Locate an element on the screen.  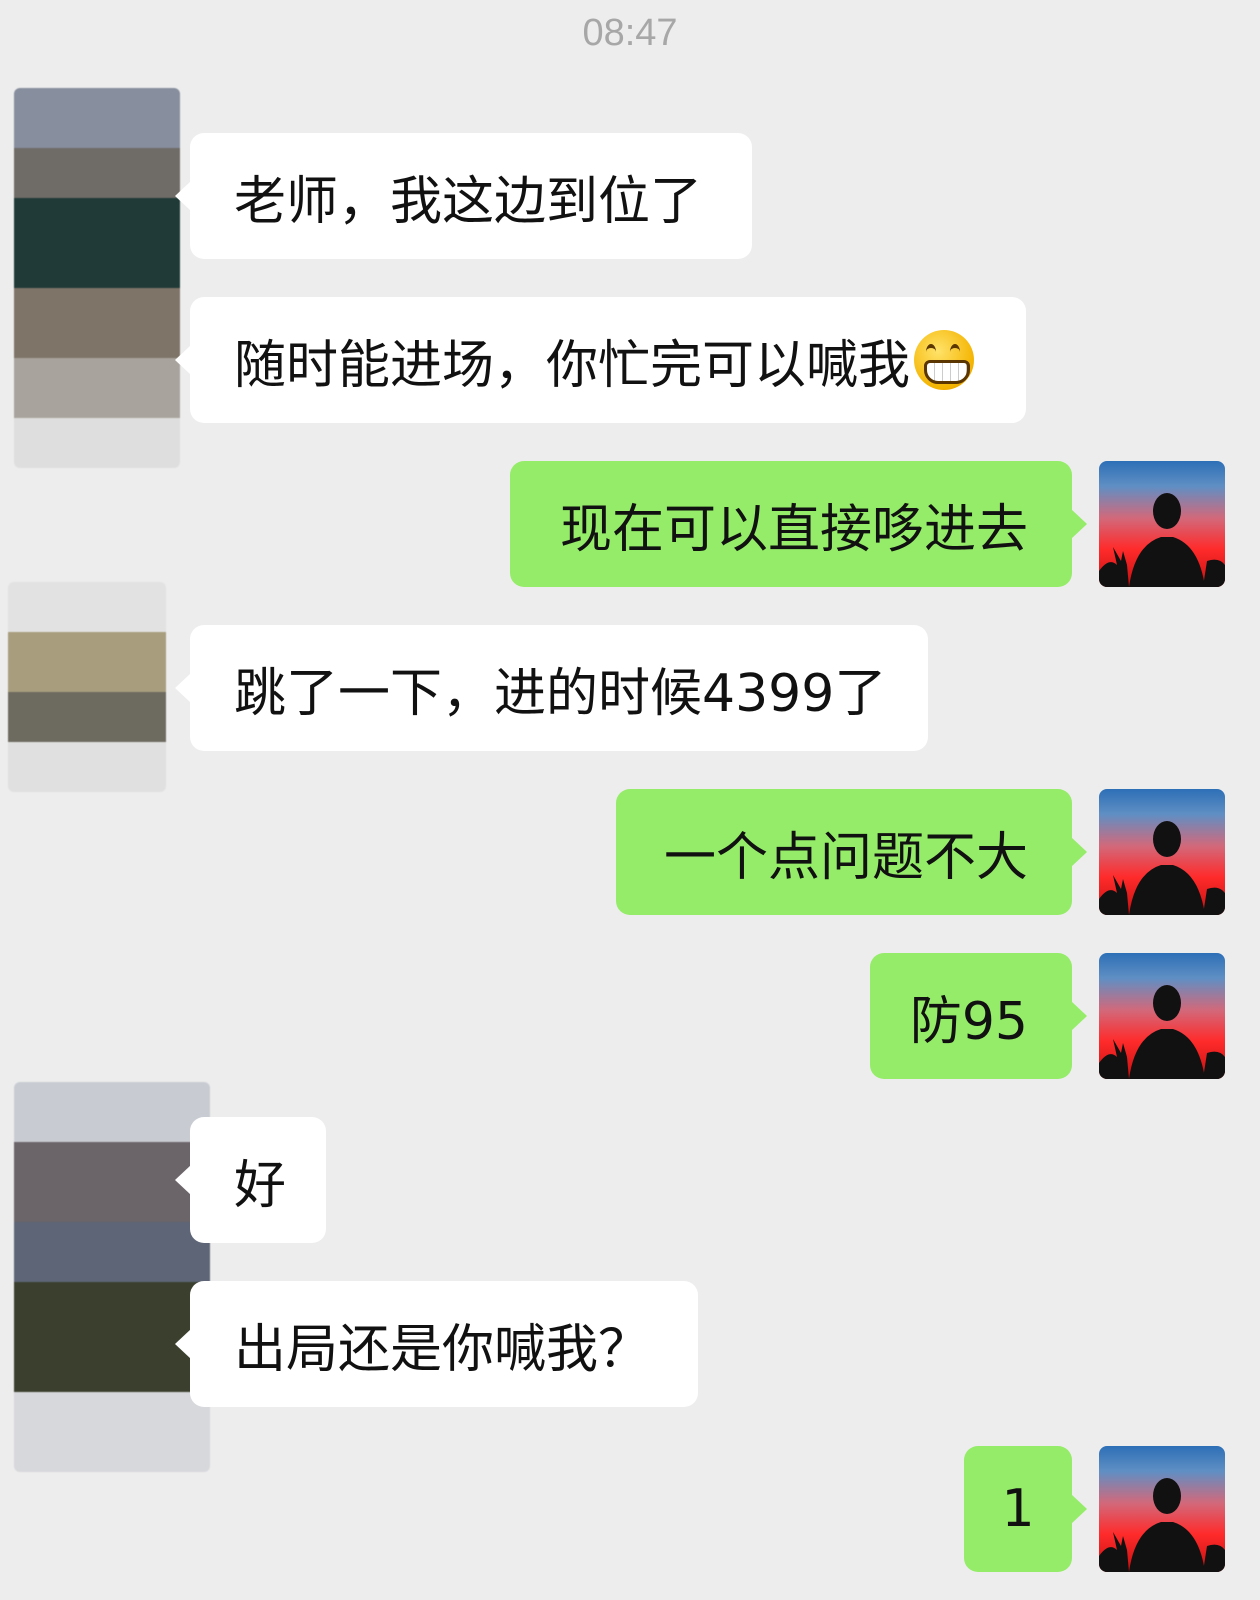
message-bubble-incoming: 随时能进场，你忙完可以喊我 is located at coordinates (600, 360).